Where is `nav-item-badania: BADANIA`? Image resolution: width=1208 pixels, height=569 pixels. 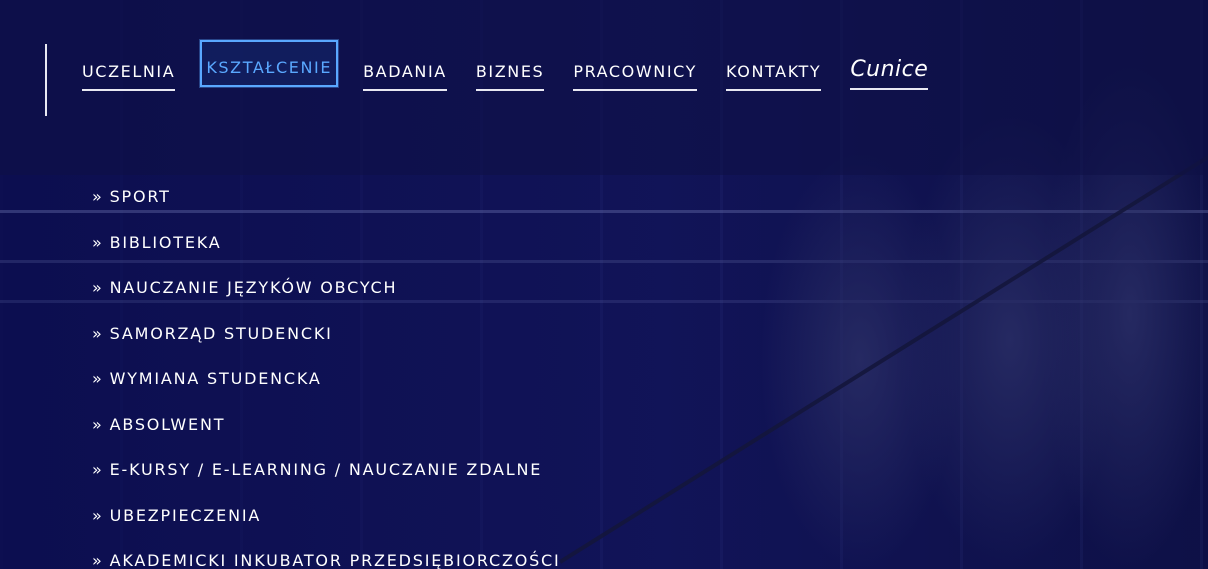 nav-item-badania: BADANIA is located at coordinates (405, 67).